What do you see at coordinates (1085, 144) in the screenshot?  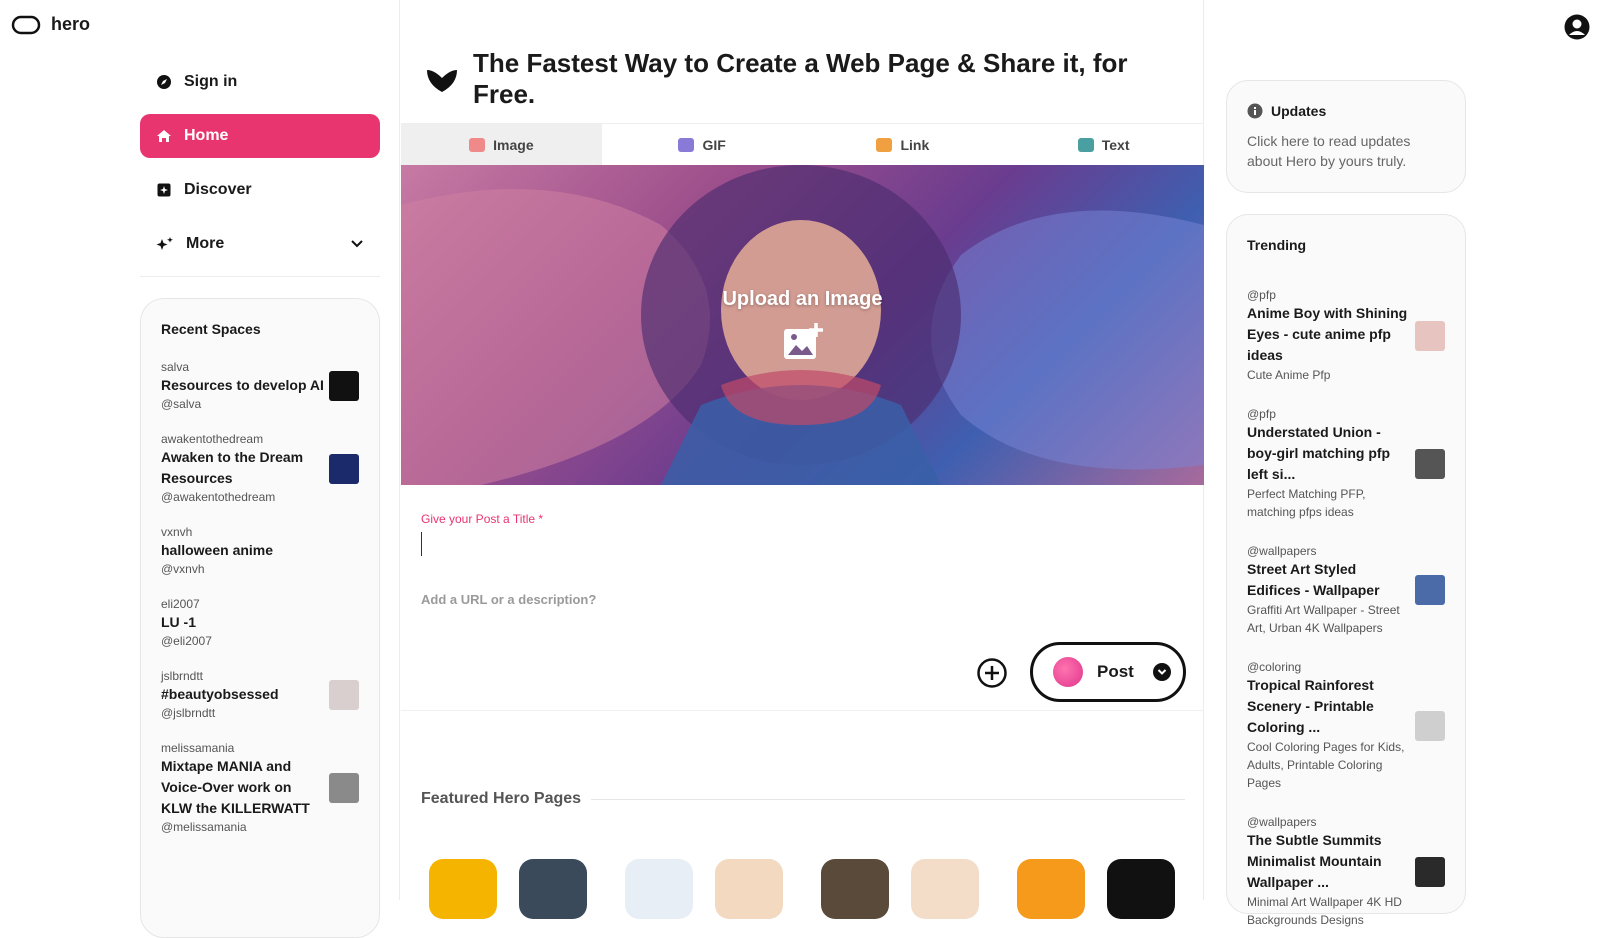 I see `text-icon` at bounding box center [1085, 144].